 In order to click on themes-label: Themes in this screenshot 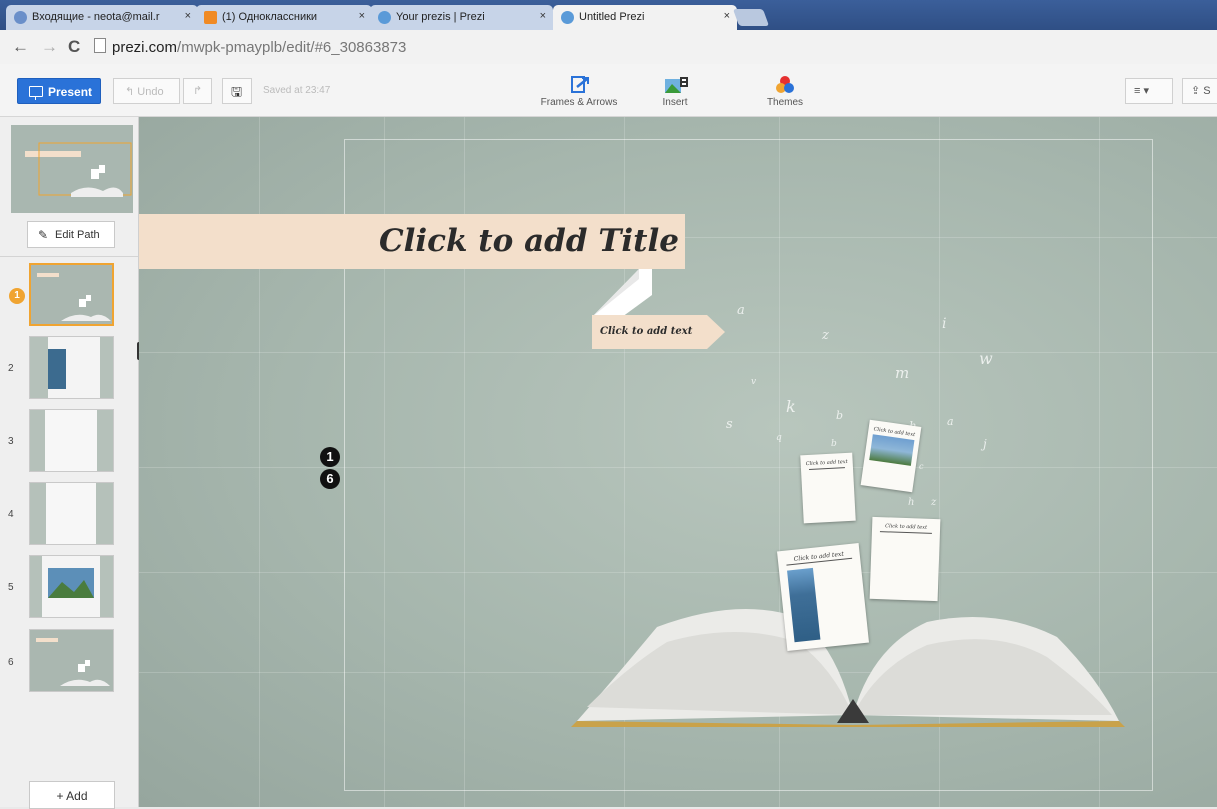, I will do `click(785, 102)`.